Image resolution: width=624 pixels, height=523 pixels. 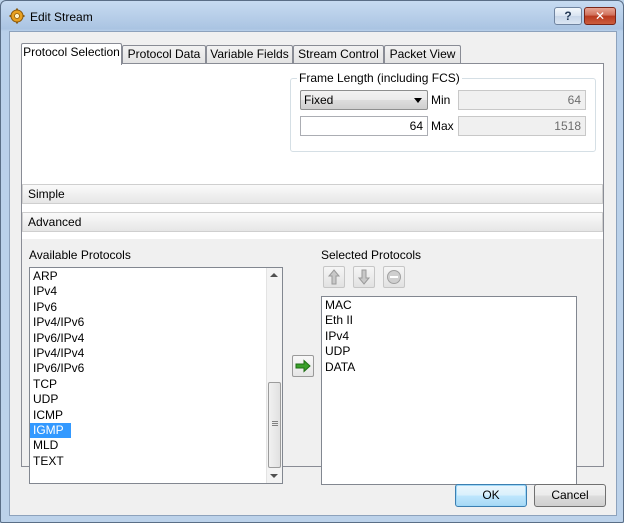 I want to click on tab-variable-fields: Variable Fields, so click(x=249, y=54).